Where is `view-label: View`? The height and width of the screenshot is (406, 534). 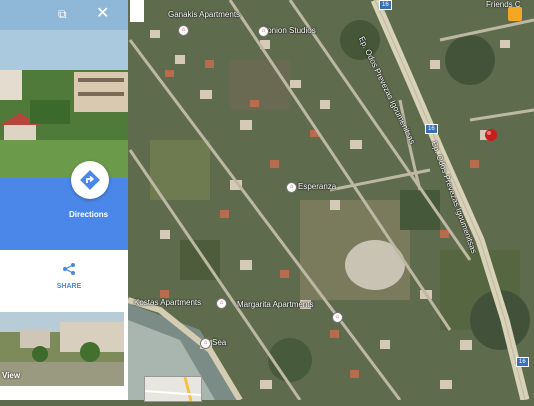
view-label: View is located at coordinates (11, 375).